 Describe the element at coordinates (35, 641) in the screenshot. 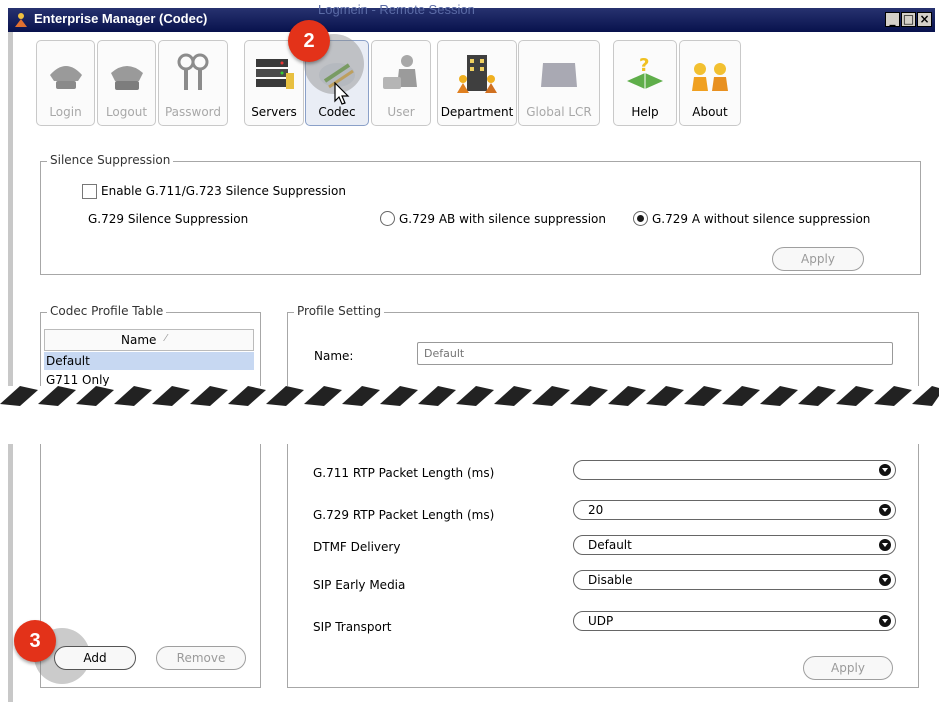

I see `callout-badge-3: 3` at that location.